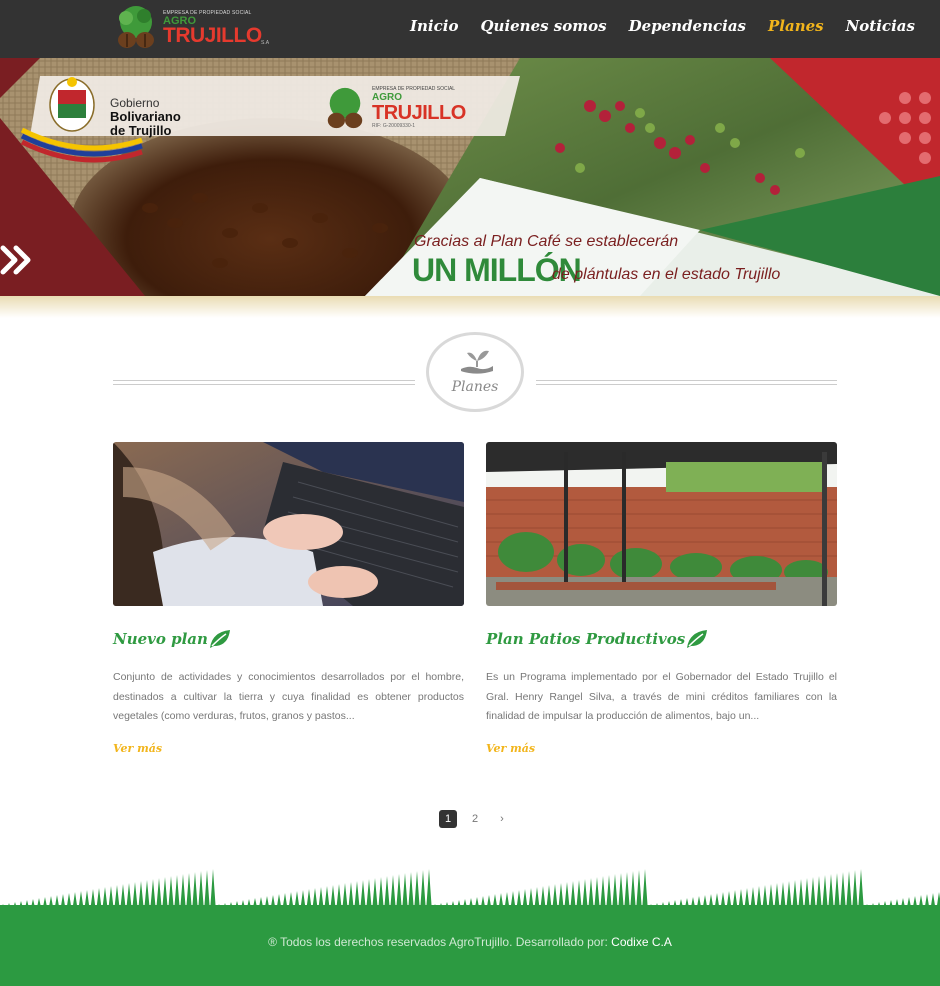 Image resolution: width=940 pixels, height=986 pixels. I want to click on logo-tree-icon, so click(136, 27).